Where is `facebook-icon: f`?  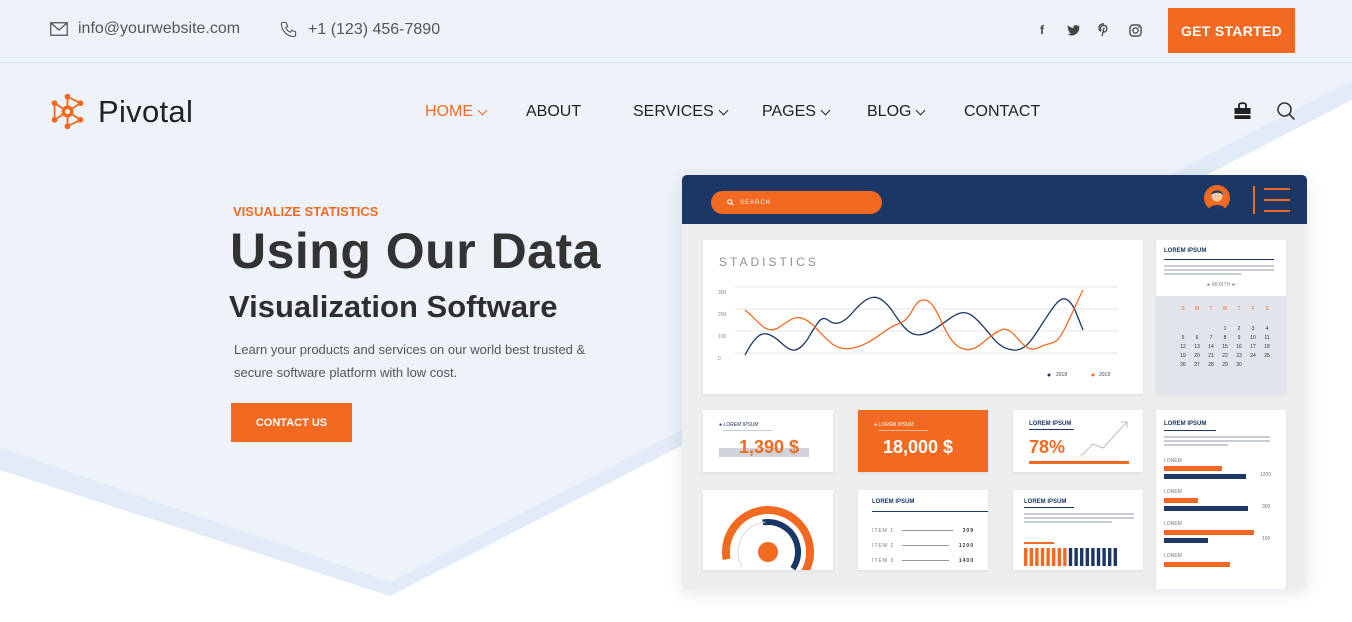 facebook-icon: f is located at coordinates (1042, 30).